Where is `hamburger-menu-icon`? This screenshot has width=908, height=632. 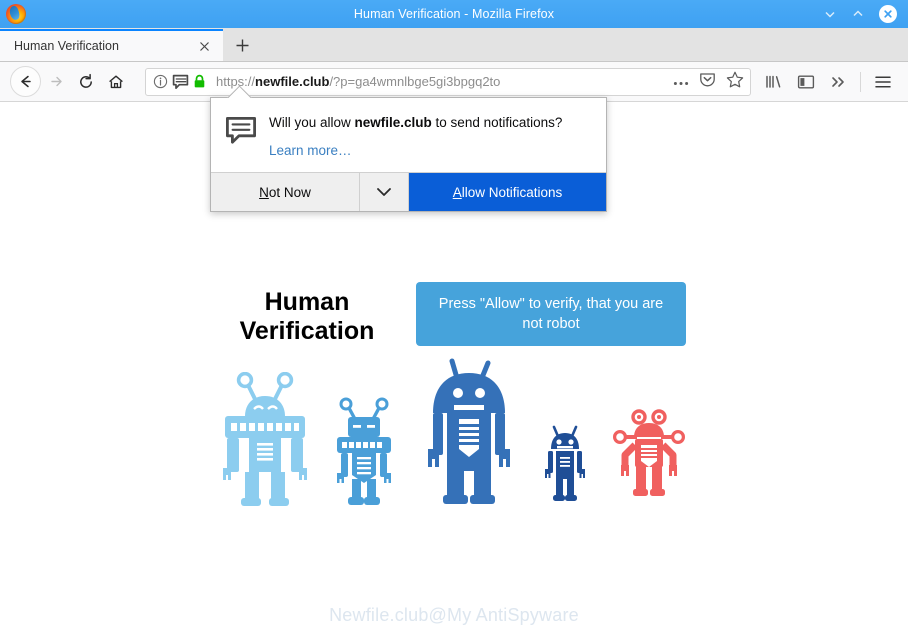
hamburger-menu-icon is located at coordinates (883, 82).